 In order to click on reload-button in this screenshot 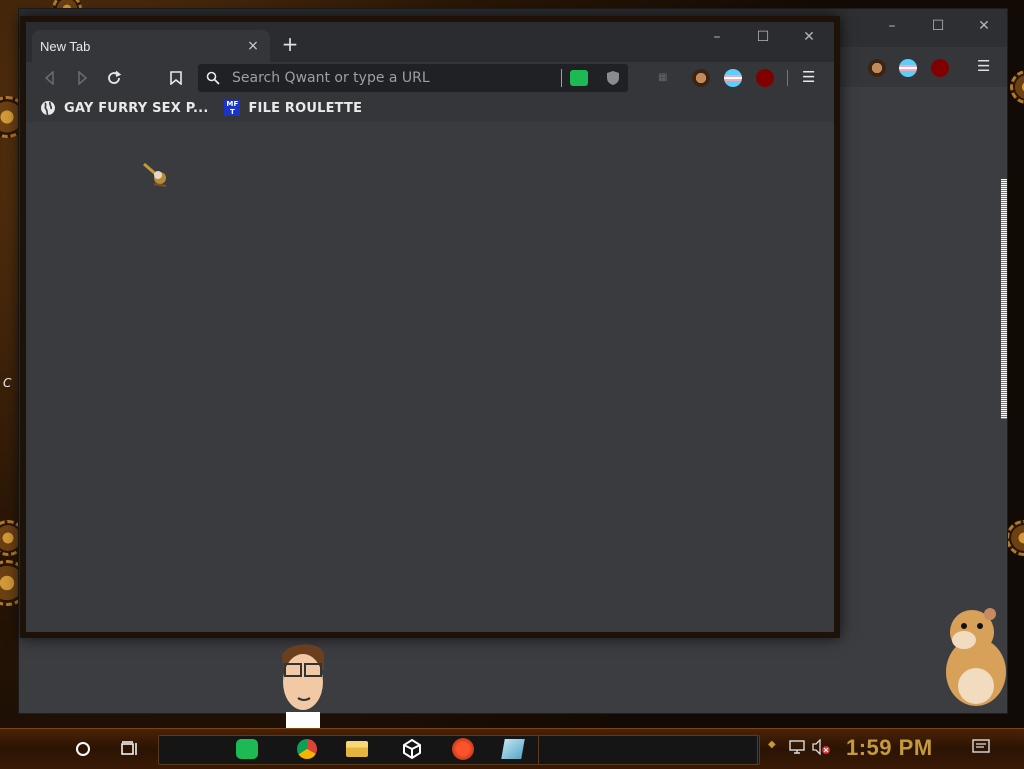, I will do `click(114, 78)`.